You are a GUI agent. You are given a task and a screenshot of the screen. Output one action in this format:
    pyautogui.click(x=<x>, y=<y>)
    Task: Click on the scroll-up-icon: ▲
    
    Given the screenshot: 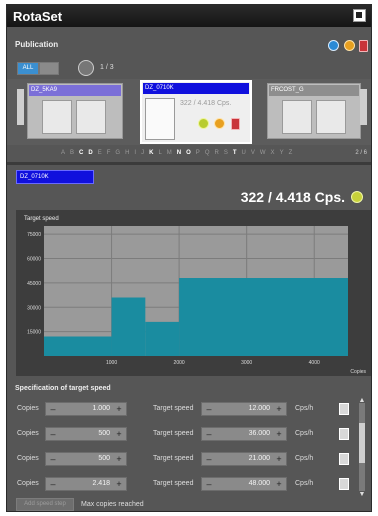 What is the action you would take?
    pyautogui.click(x=362, y=401)
    